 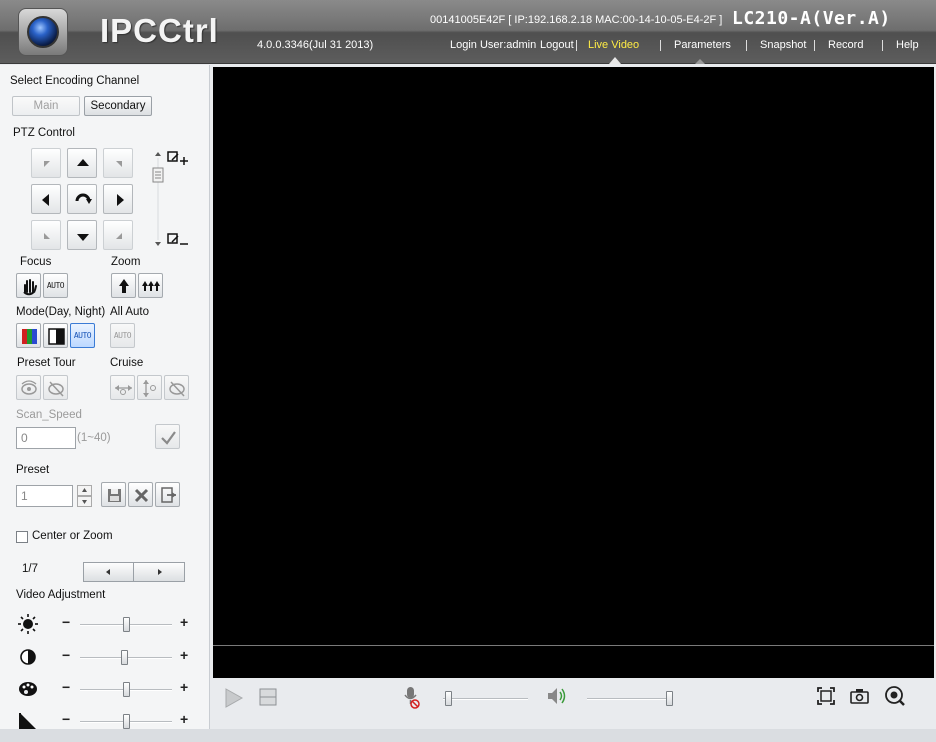 What do you see at coordinates (167, 436) in the screenshot?
I see `apply-scan-speed-button` at bounding box center [167, 436].